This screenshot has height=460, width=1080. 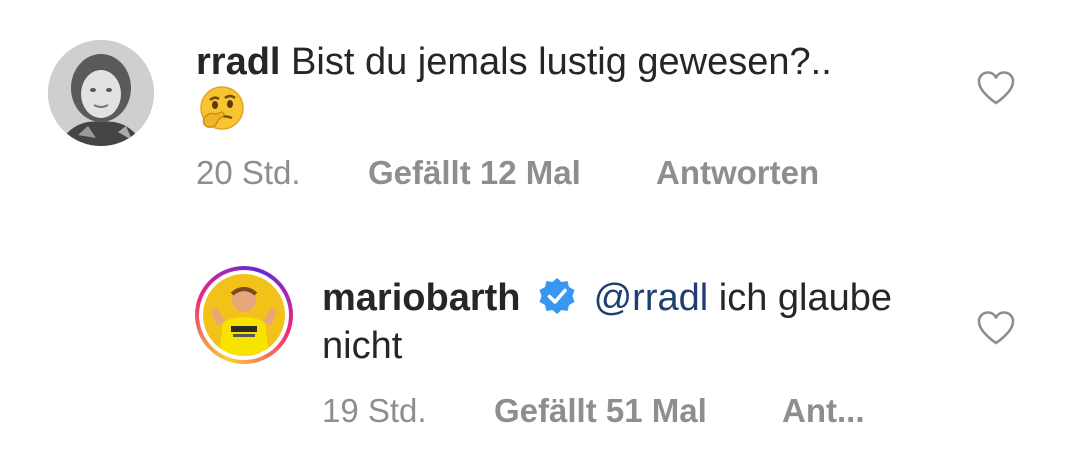 I want to click on reply-text-part-1: ich glaube, so click(x=805, y=298).